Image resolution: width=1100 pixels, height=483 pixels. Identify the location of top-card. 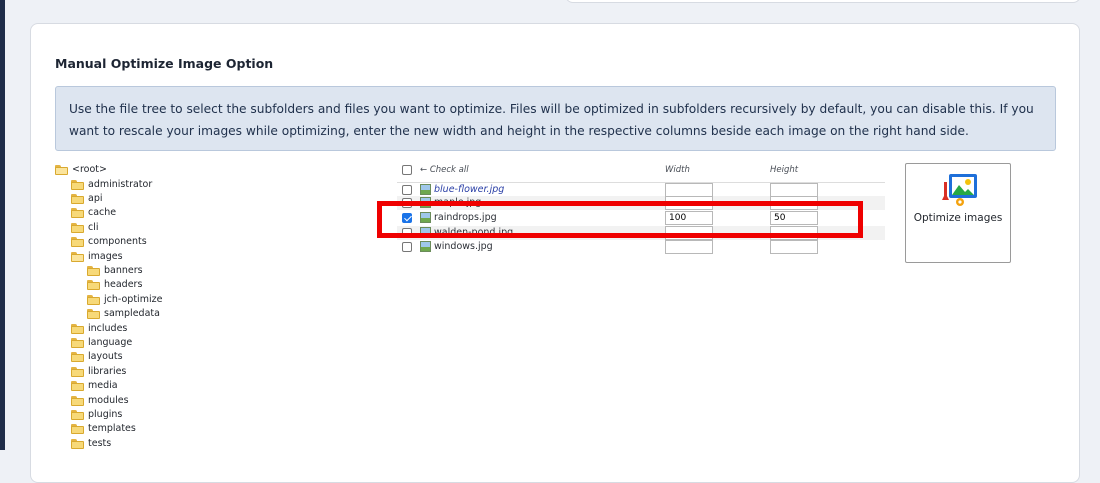
(823, 1).